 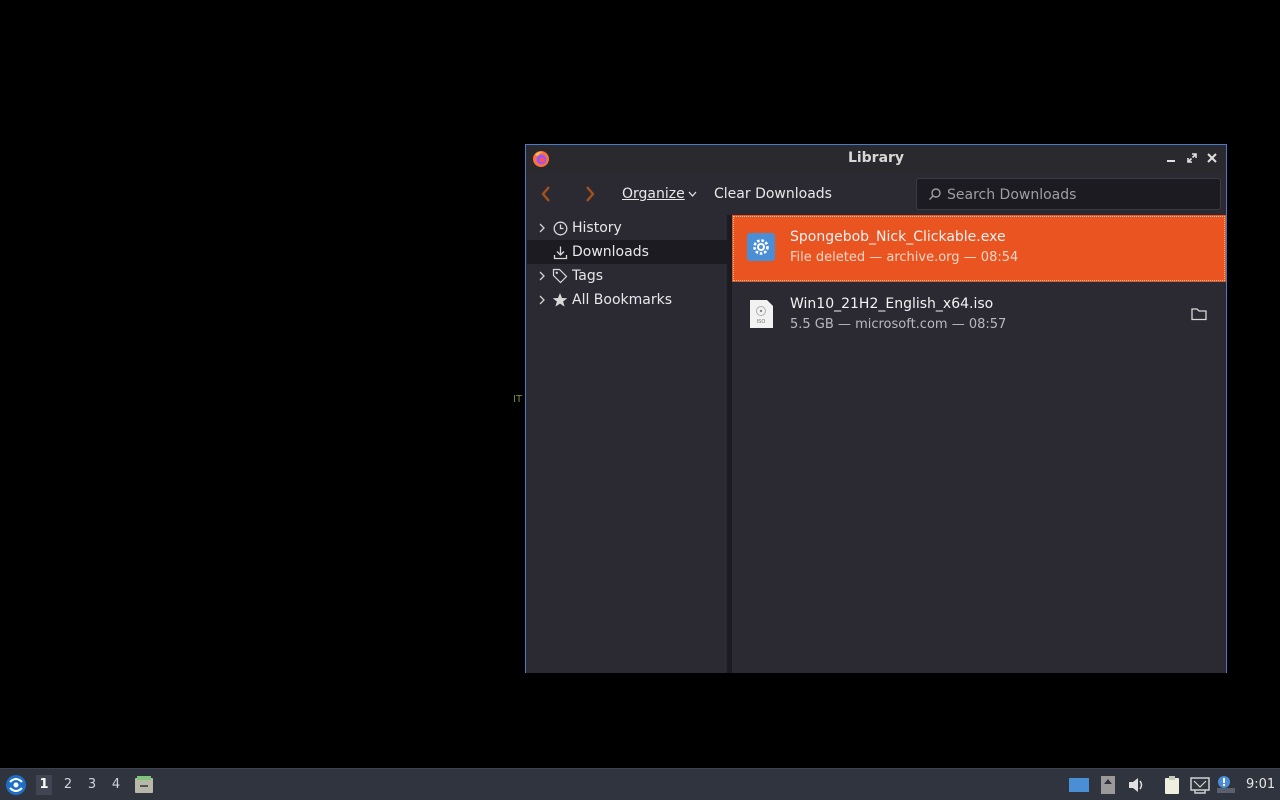 What do you see at coordinates (68, 785) in the screenshot?
I see `workspace-2: 2` at bounding box center [68, 785].